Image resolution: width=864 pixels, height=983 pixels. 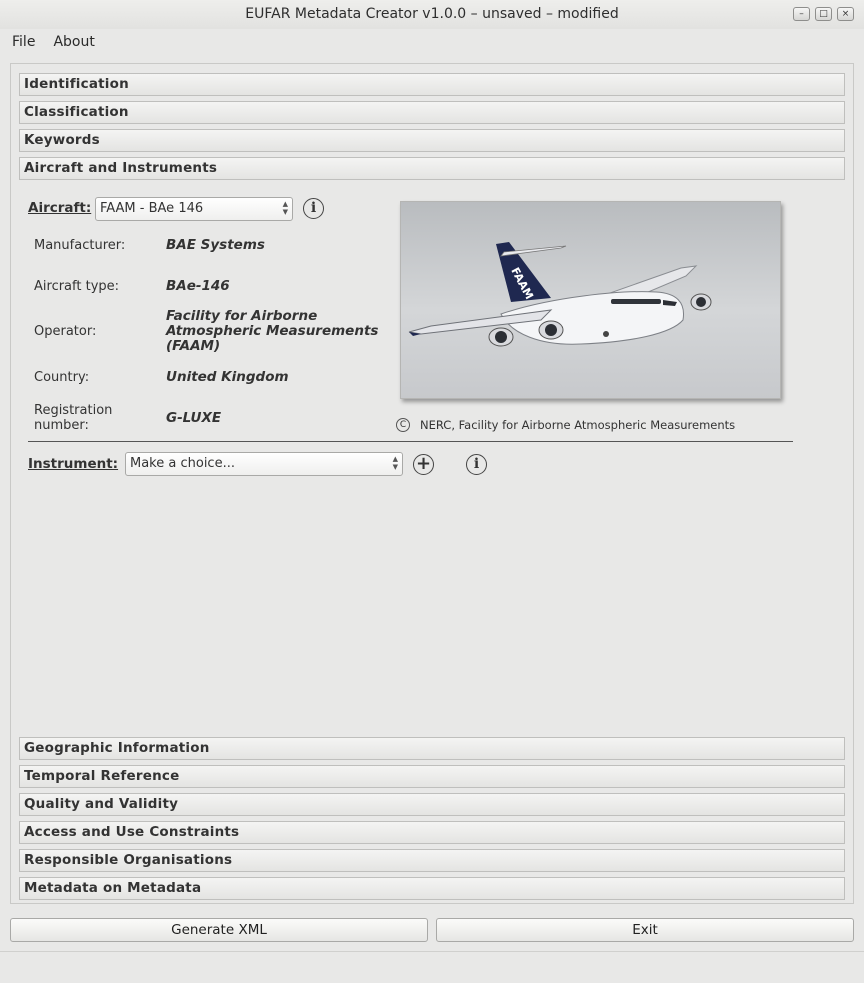 I want to click on country-label: Country:, so click(x=62, y=377).